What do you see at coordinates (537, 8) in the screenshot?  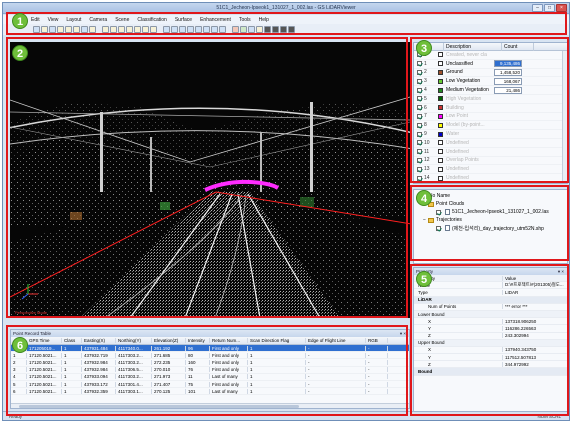 I see `minimize-button: –` at bounding box center [537, 8].